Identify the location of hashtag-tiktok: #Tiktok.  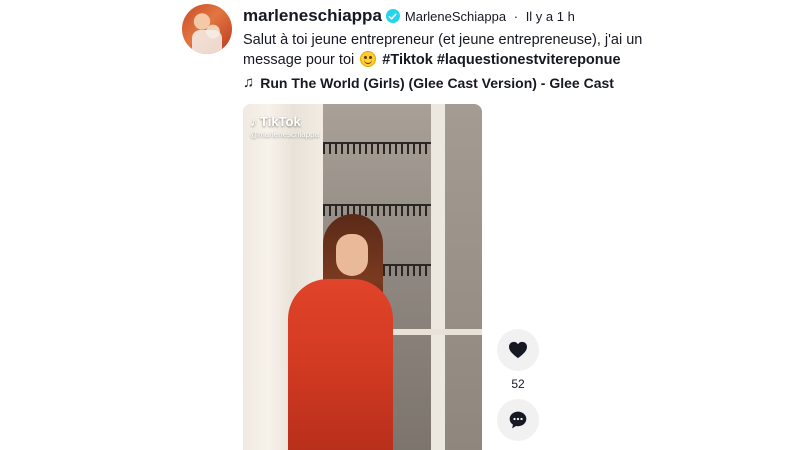
(407, 60).